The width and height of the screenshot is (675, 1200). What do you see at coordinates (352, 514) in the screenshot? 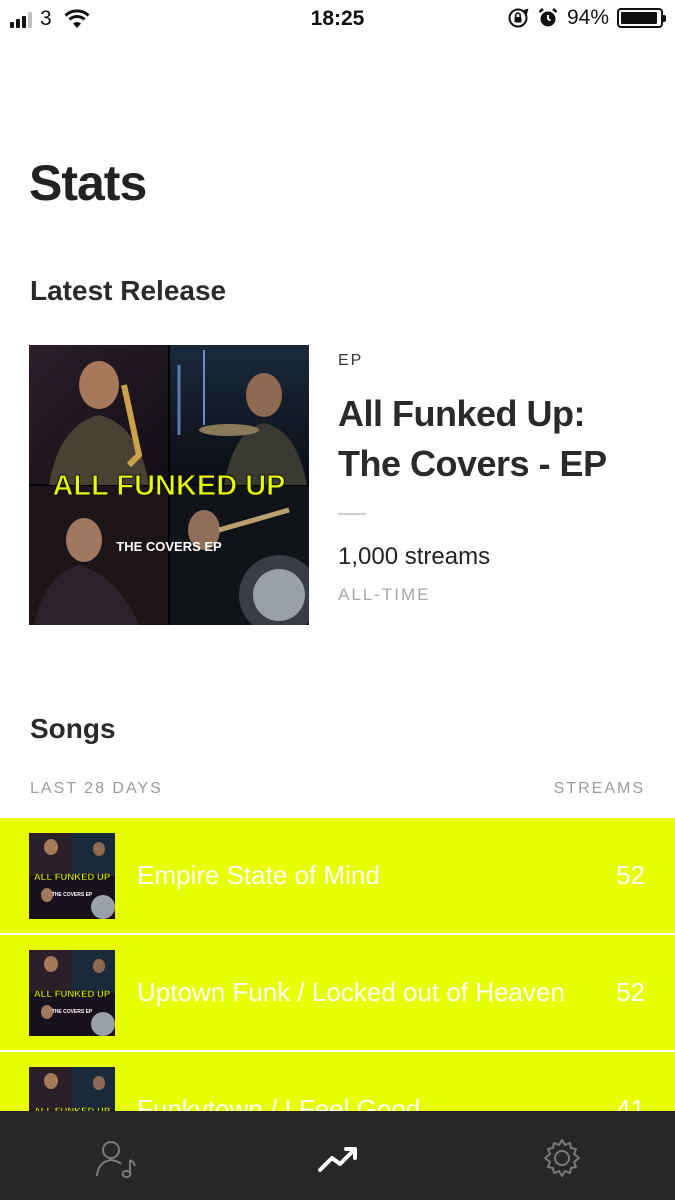
I see `divider` at bounding box center [352, 514].